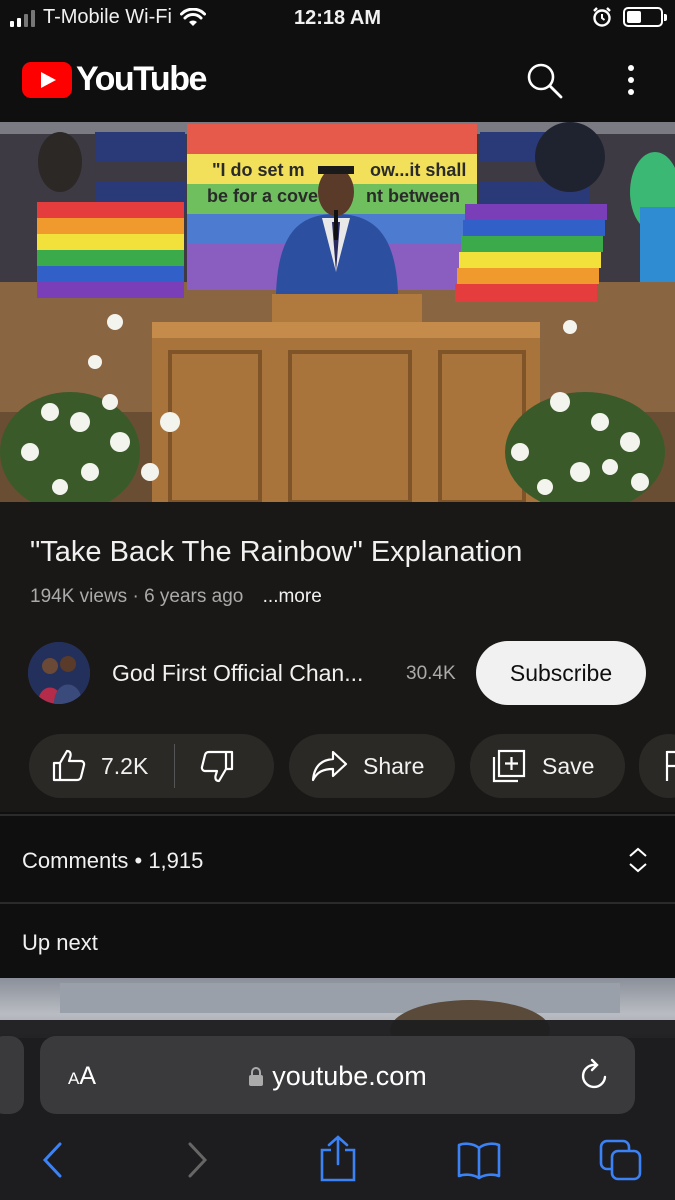  What do you see at coordinates (509, 766) in the screenshot?
I see `add-to-playlist-icon` at bounding box center [509, 766].